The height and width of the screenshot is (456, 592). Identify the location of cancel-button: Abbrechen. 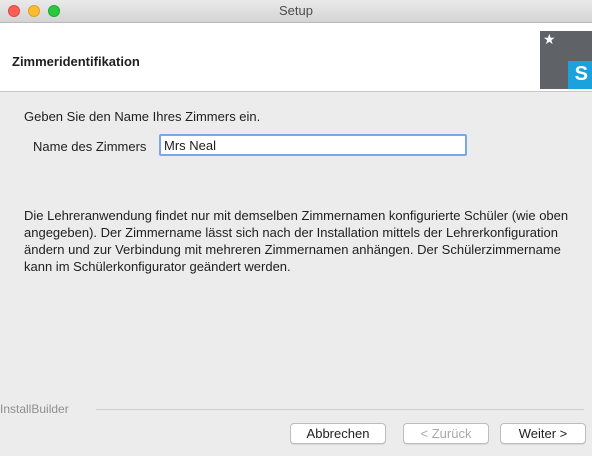
(338, 433).